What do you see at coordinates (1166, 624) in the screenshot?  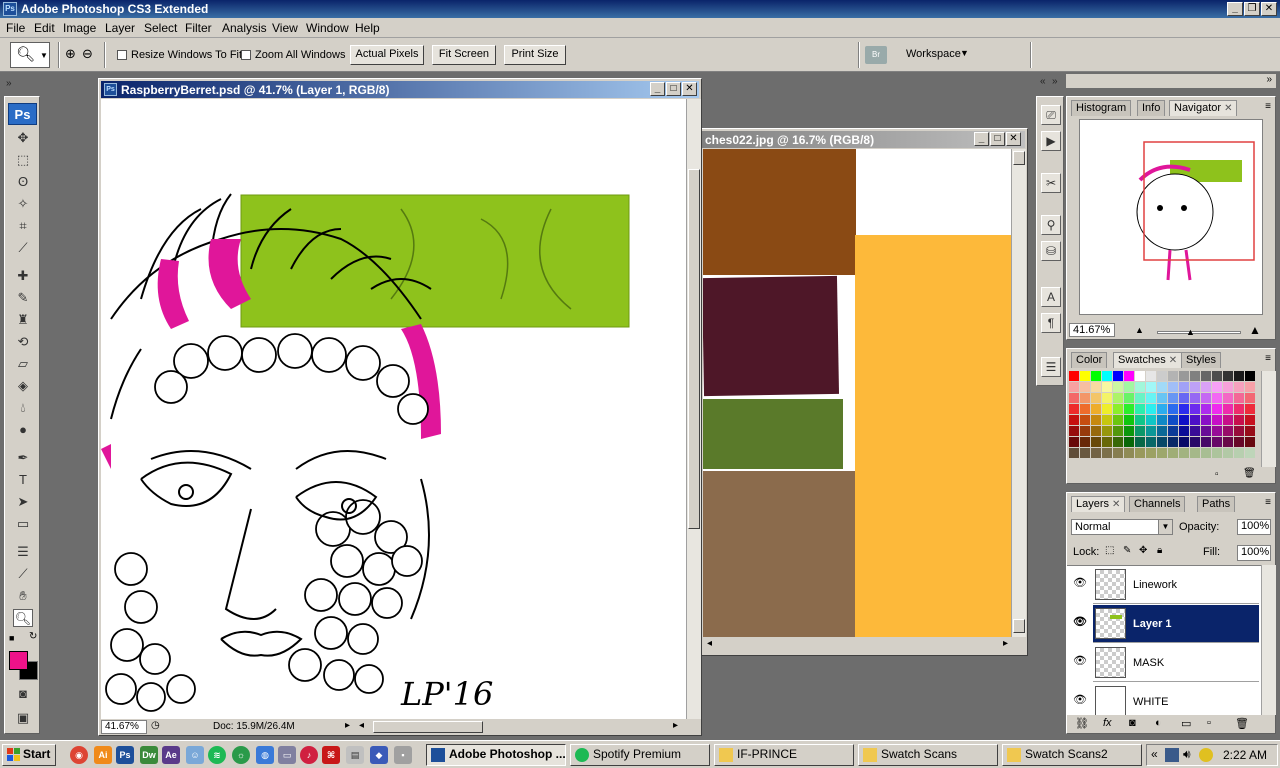 I see `layer-row-layer-1: 👁︎ Layer 1` at bounding box center [1166, 624].